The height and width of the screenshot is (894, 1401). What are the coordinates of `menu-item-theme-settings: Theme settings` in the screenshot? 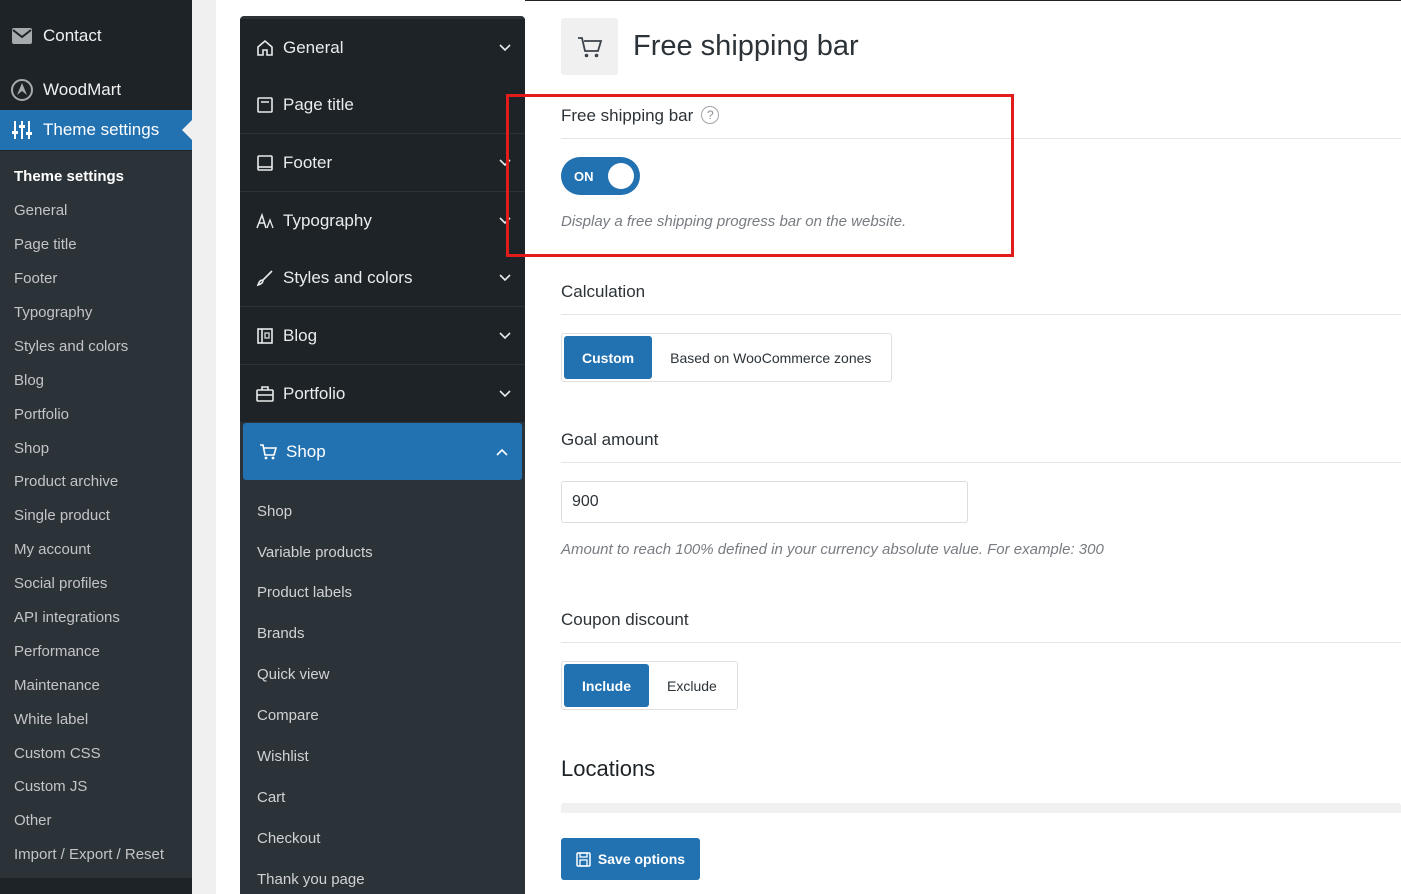 It's located at (96, 130).